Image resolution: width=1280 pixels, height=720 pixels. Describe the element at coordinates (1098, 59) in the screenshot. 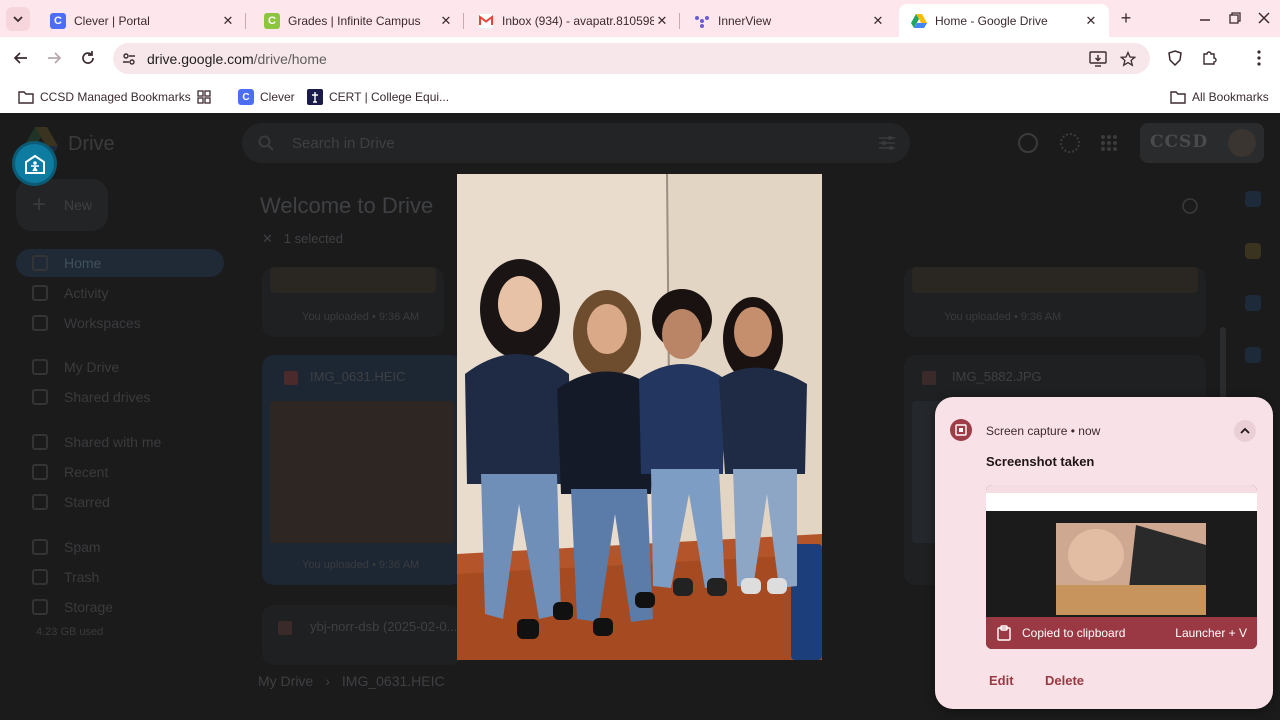

I see `install-app-icon` at that location.